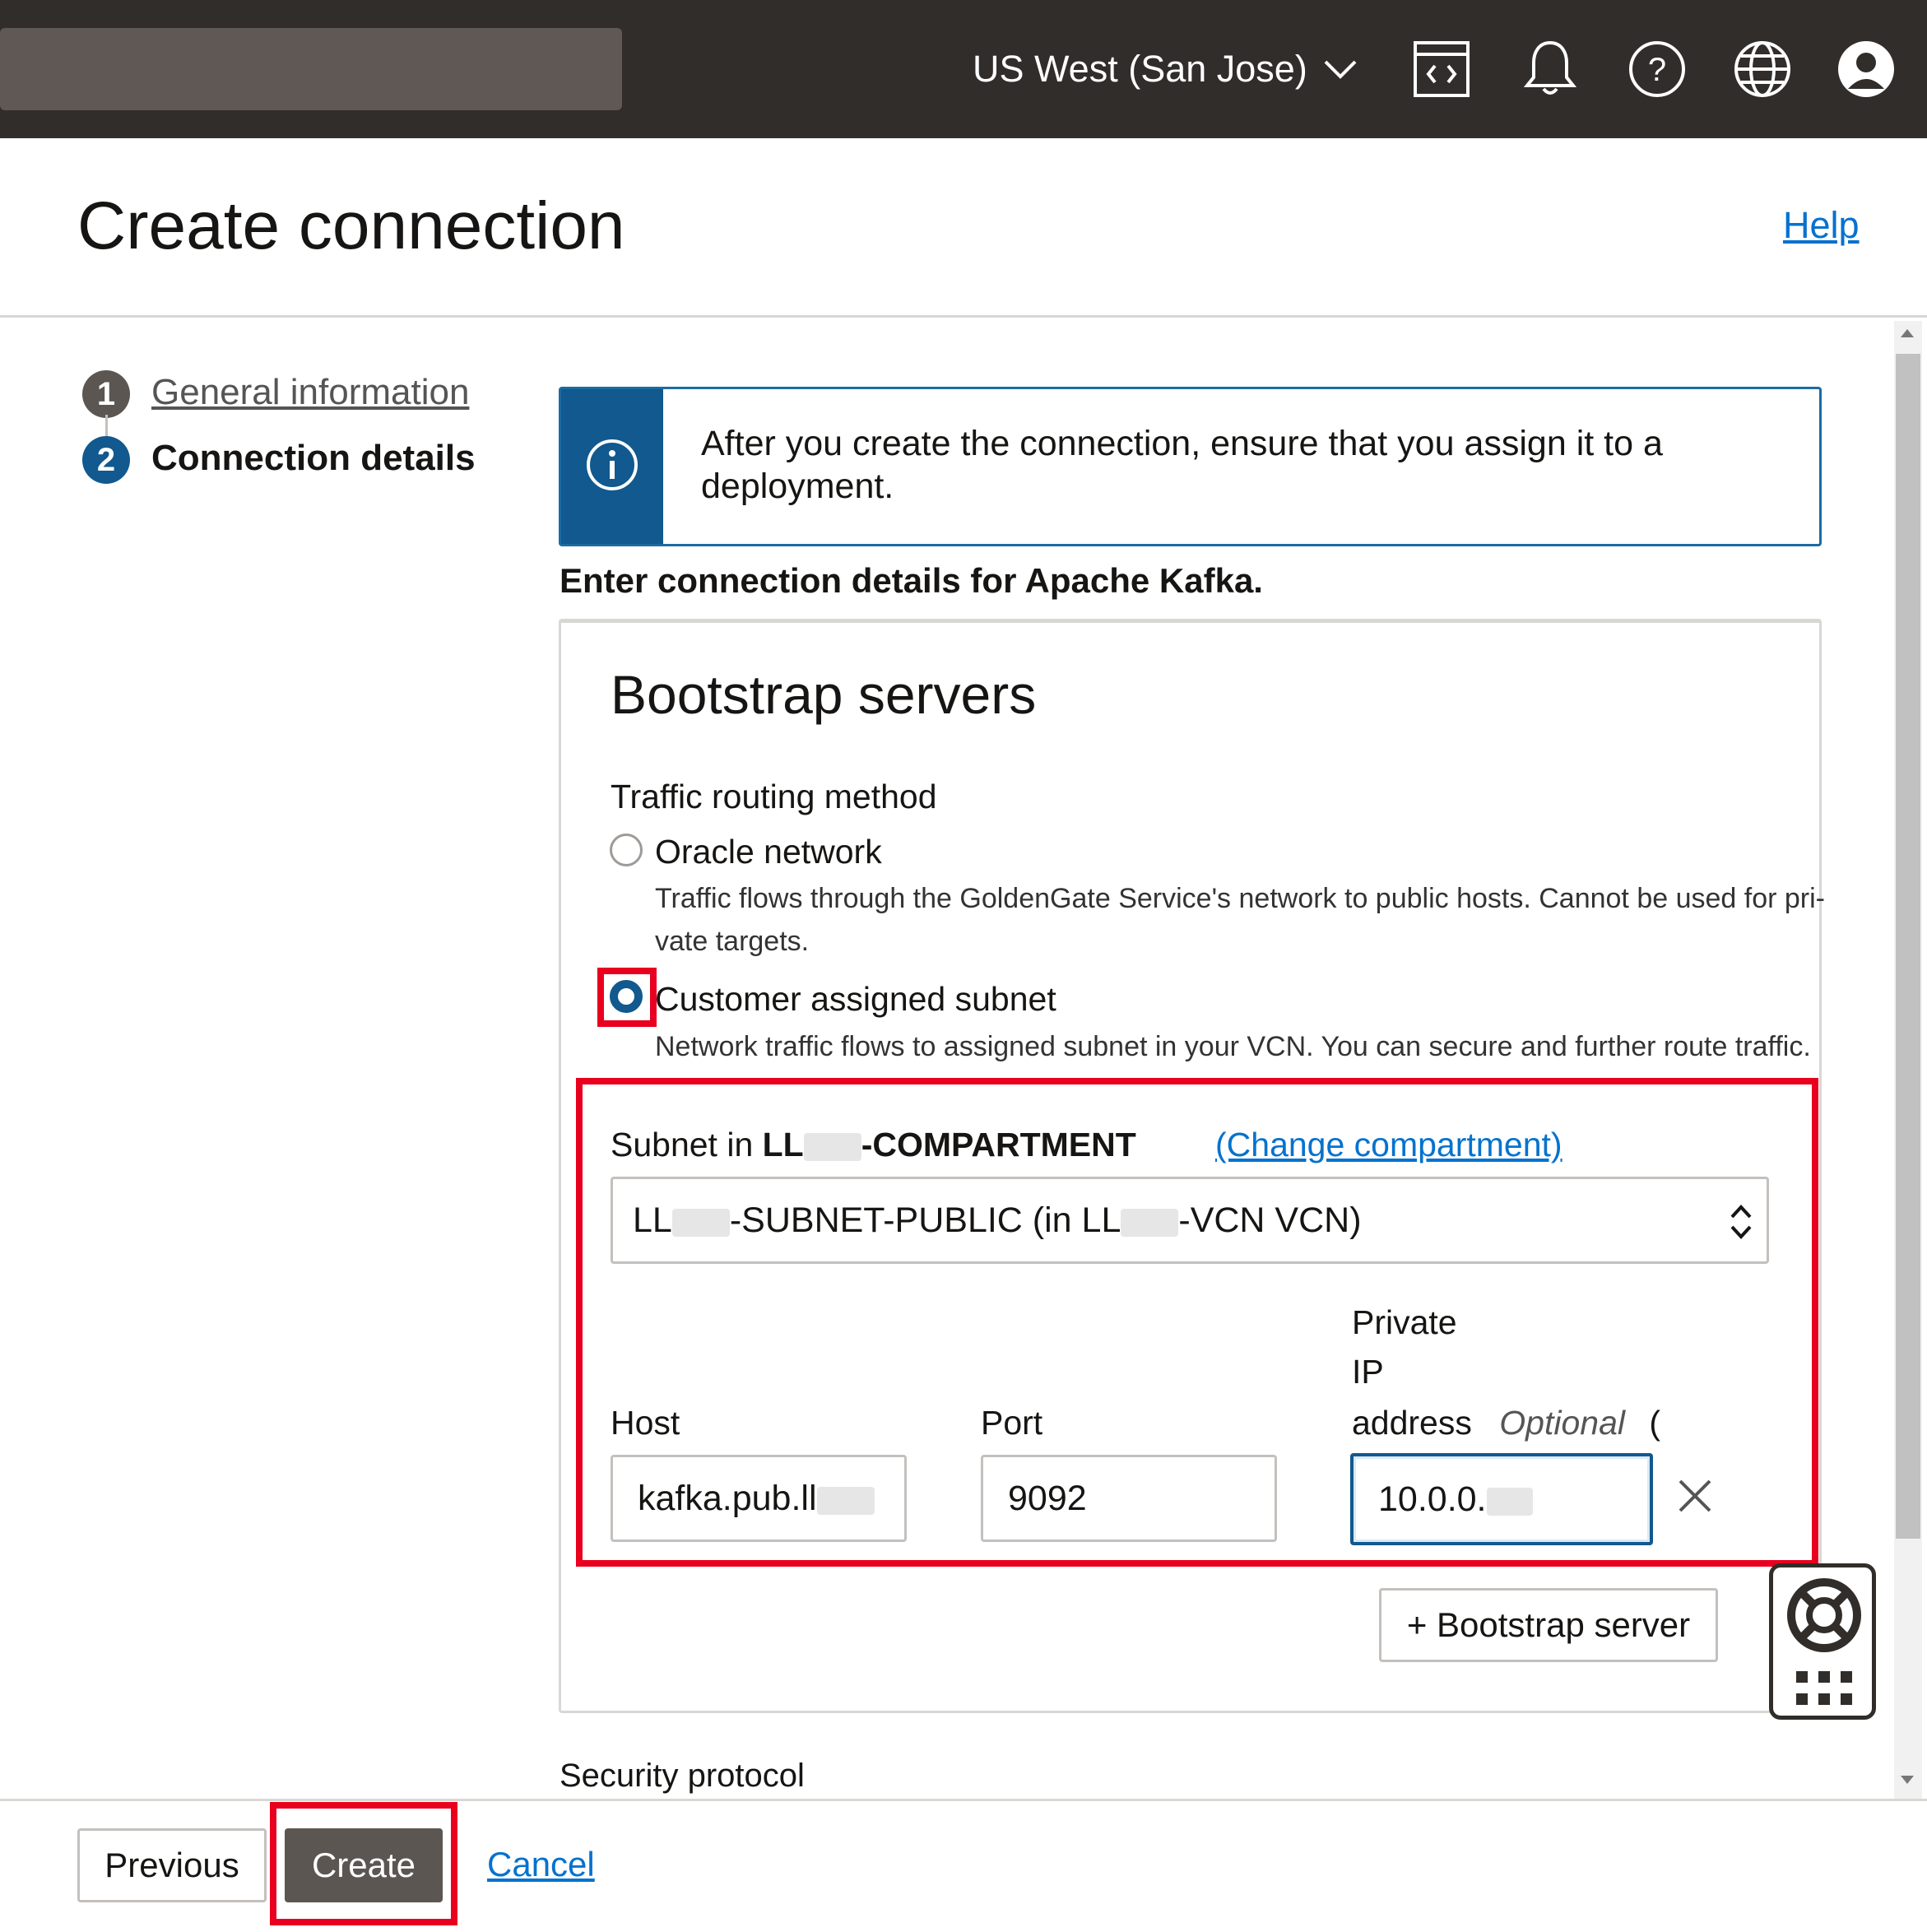 Image resolution: width=1927 pixels, height=1932 pixels. Describe the element at coordinates (1047, 1498) in the screenshot. I see `port-input-value: 9092` at that location.